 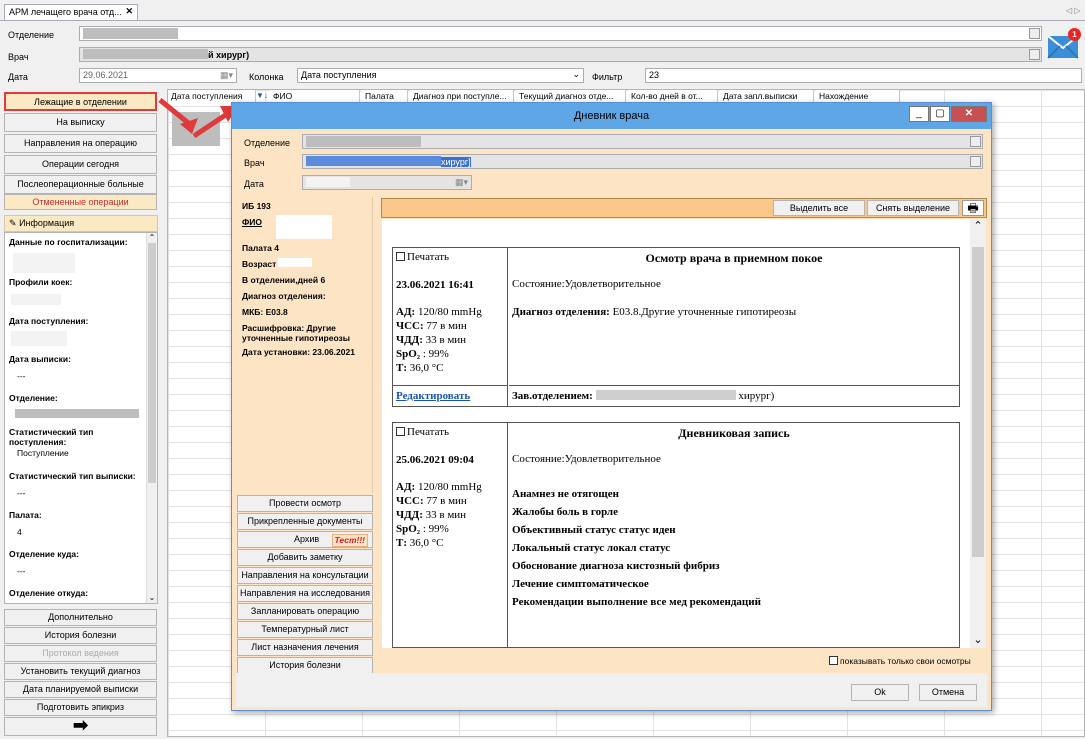 What do you see at coordinates (975, 141) in the screenshot?
I see `dlg-dept-lookup` at bounding box center [975, 141].